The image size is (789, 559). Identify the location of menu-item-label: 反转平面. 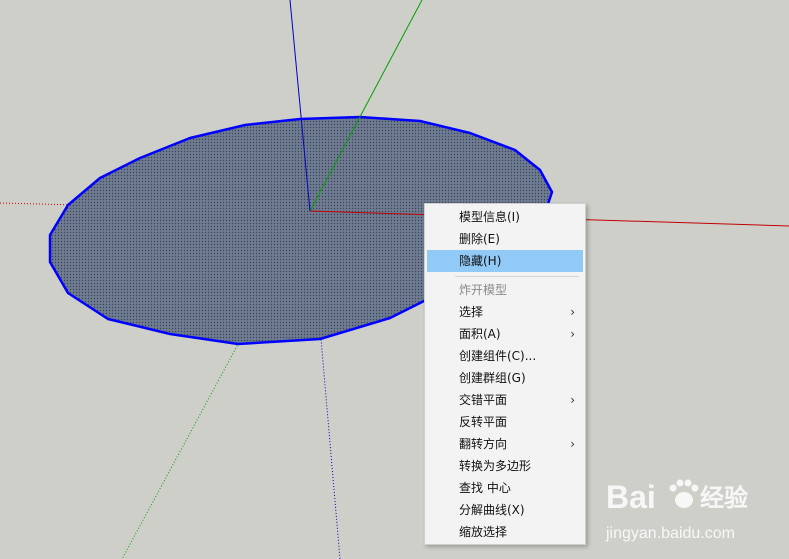
(483, 422).